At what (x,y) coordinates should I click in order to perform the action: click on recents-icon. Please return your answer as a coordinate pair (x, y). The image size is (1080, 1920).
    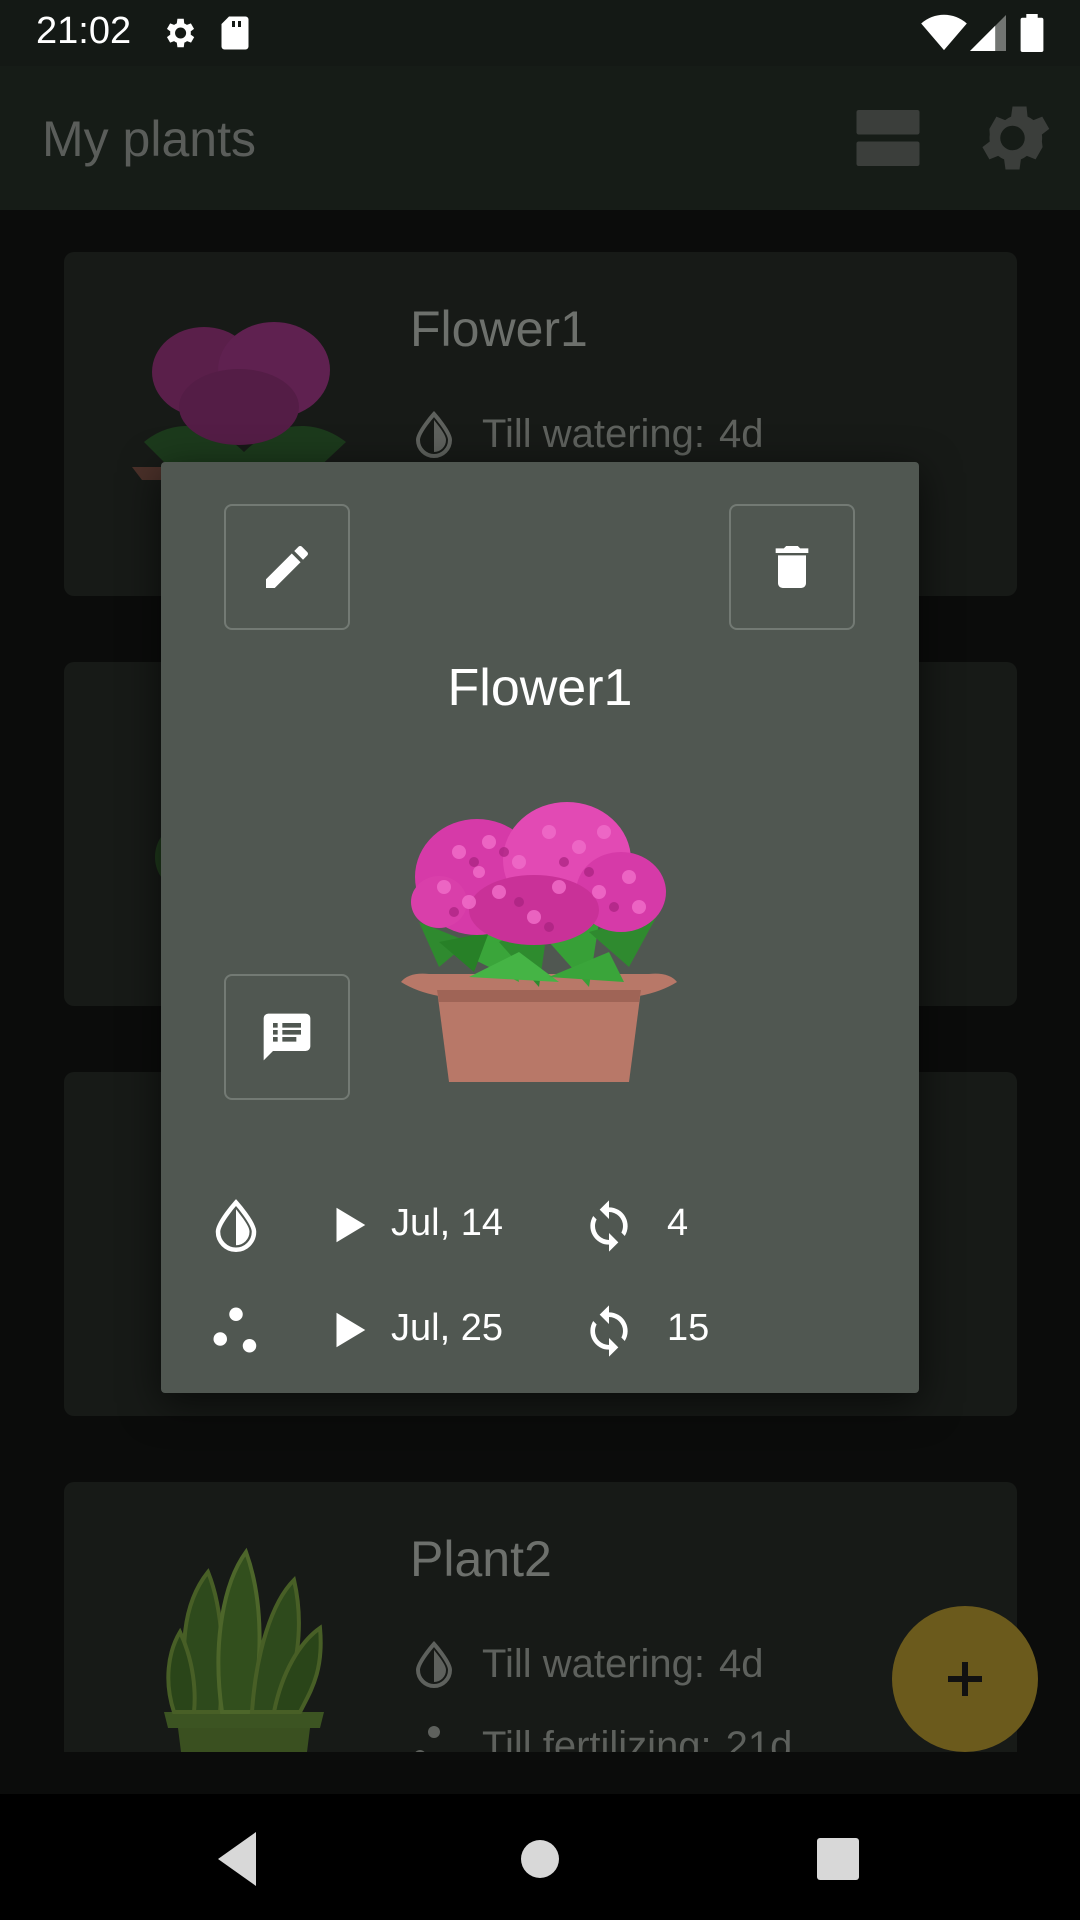
    Looking at the image, I should click on (838, 1859).